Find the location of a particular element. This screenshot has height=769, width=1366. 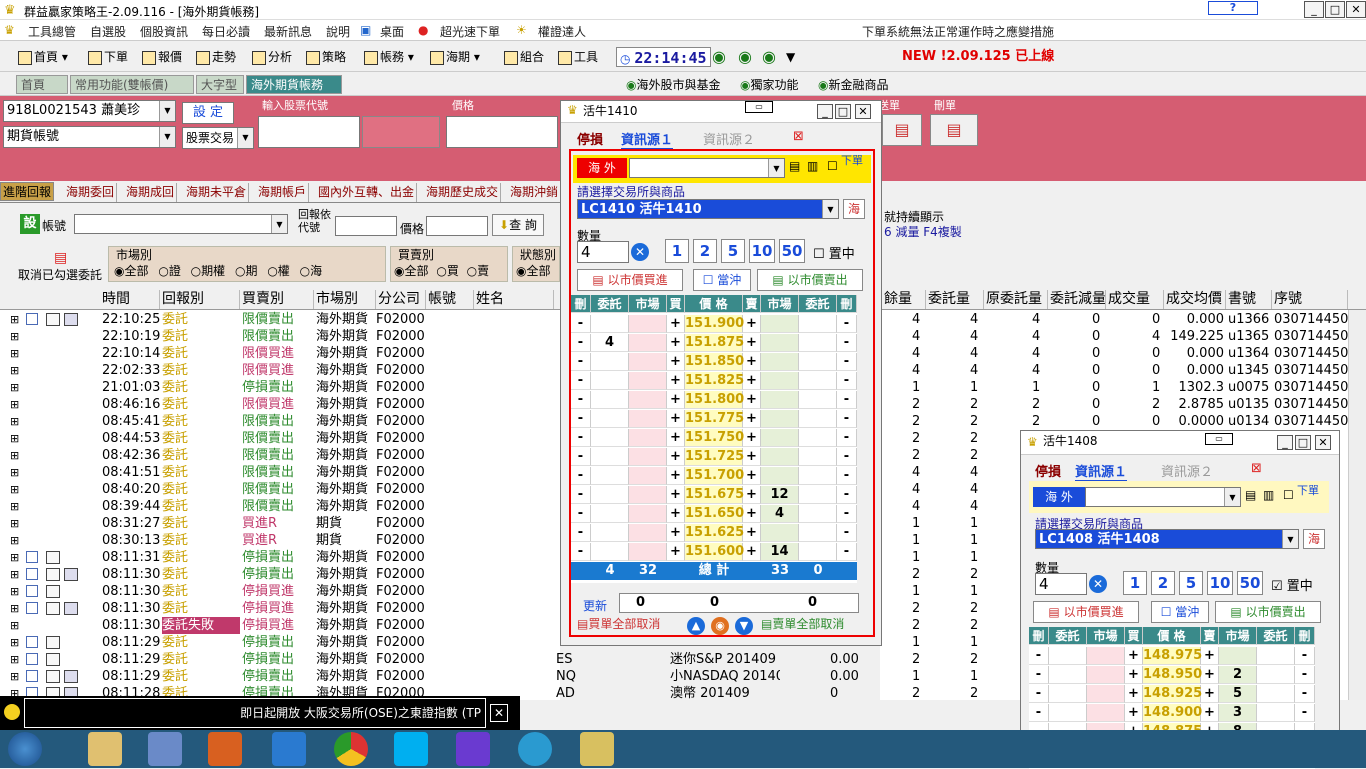

skype-icon is located at coordinates (411, 749).